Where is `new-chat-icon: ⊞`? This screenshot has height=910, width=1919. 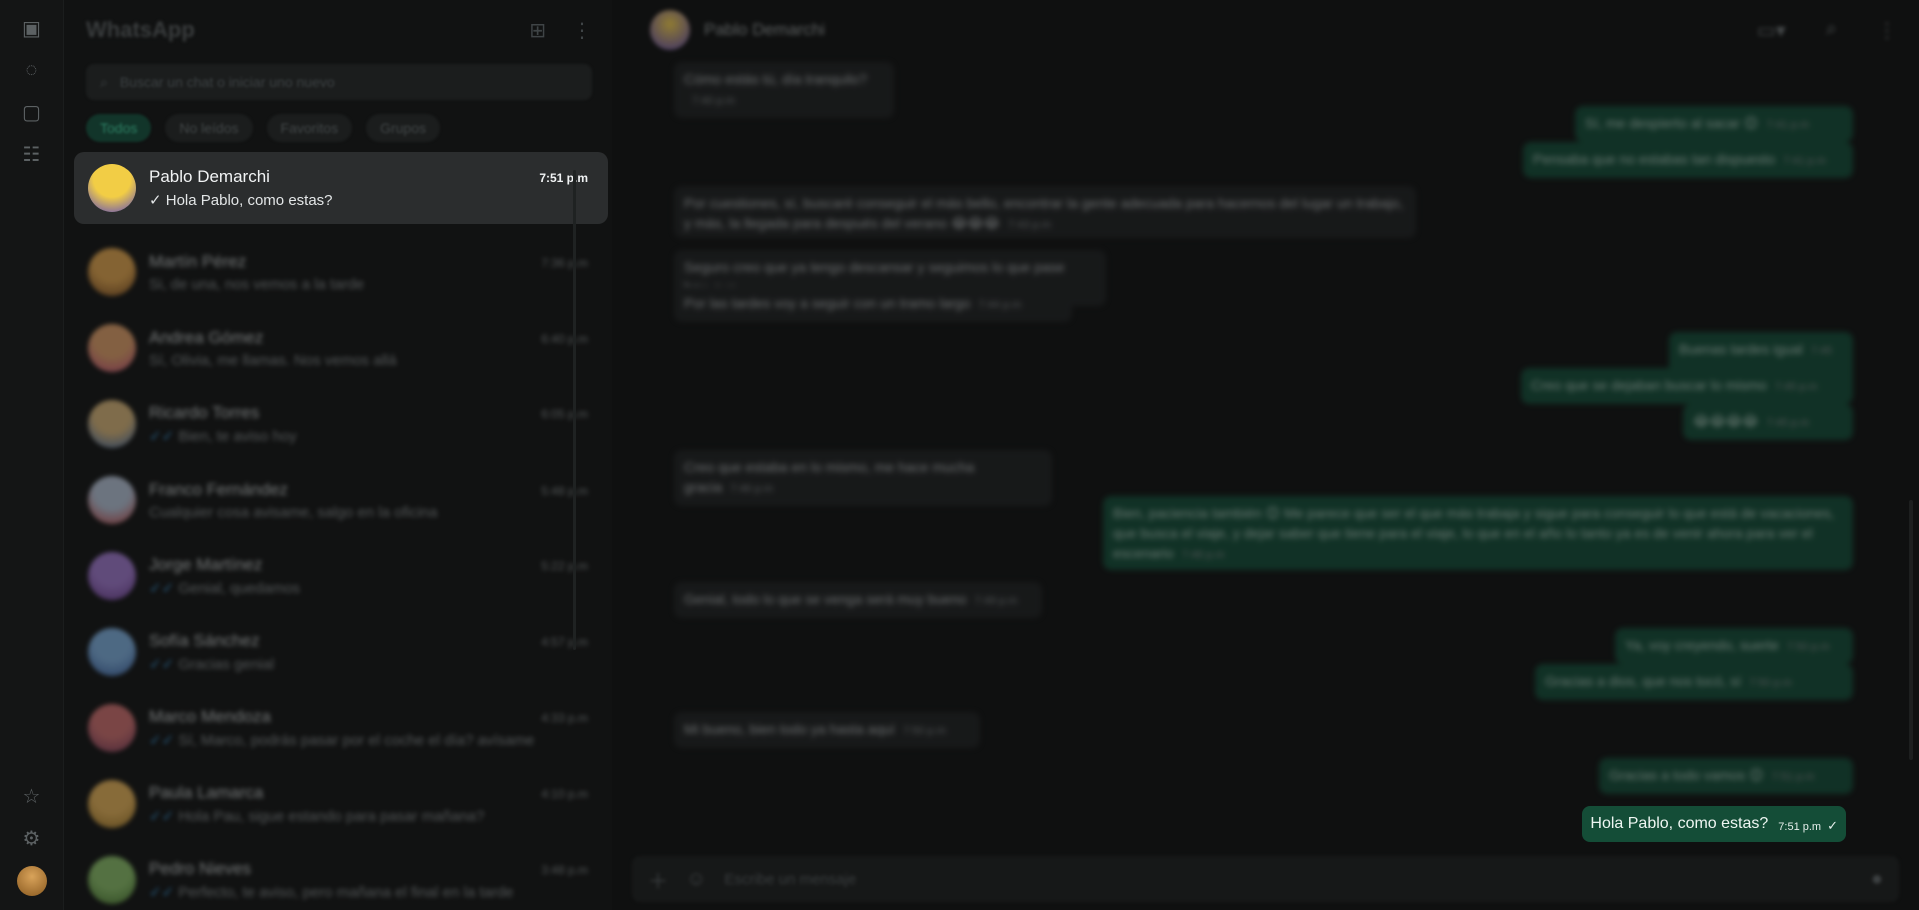
new-chat-icon: ⊞ is located at coordinates (537, 30).